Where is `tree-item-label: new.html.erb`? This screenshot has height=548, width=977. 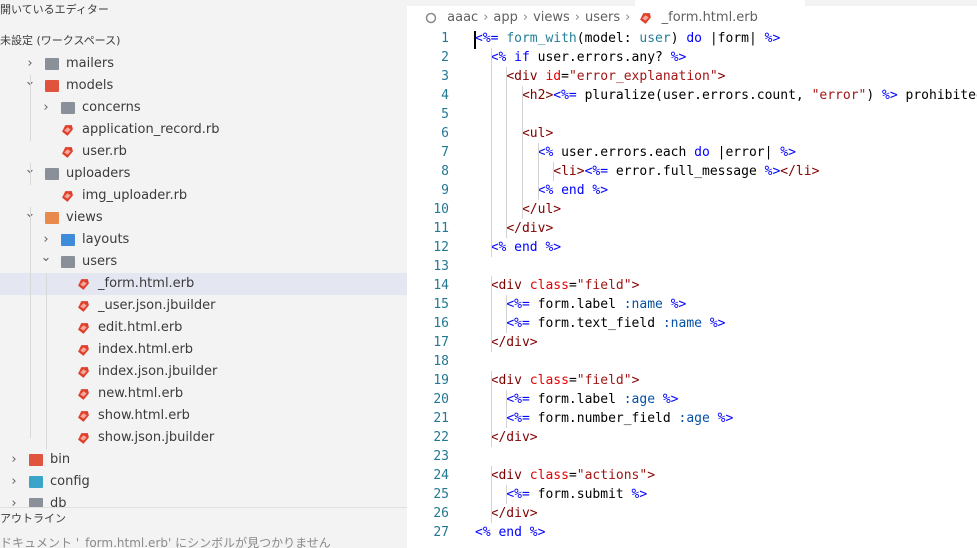
tree-item-label: new.html.erb is located at coordinates (141, 393).